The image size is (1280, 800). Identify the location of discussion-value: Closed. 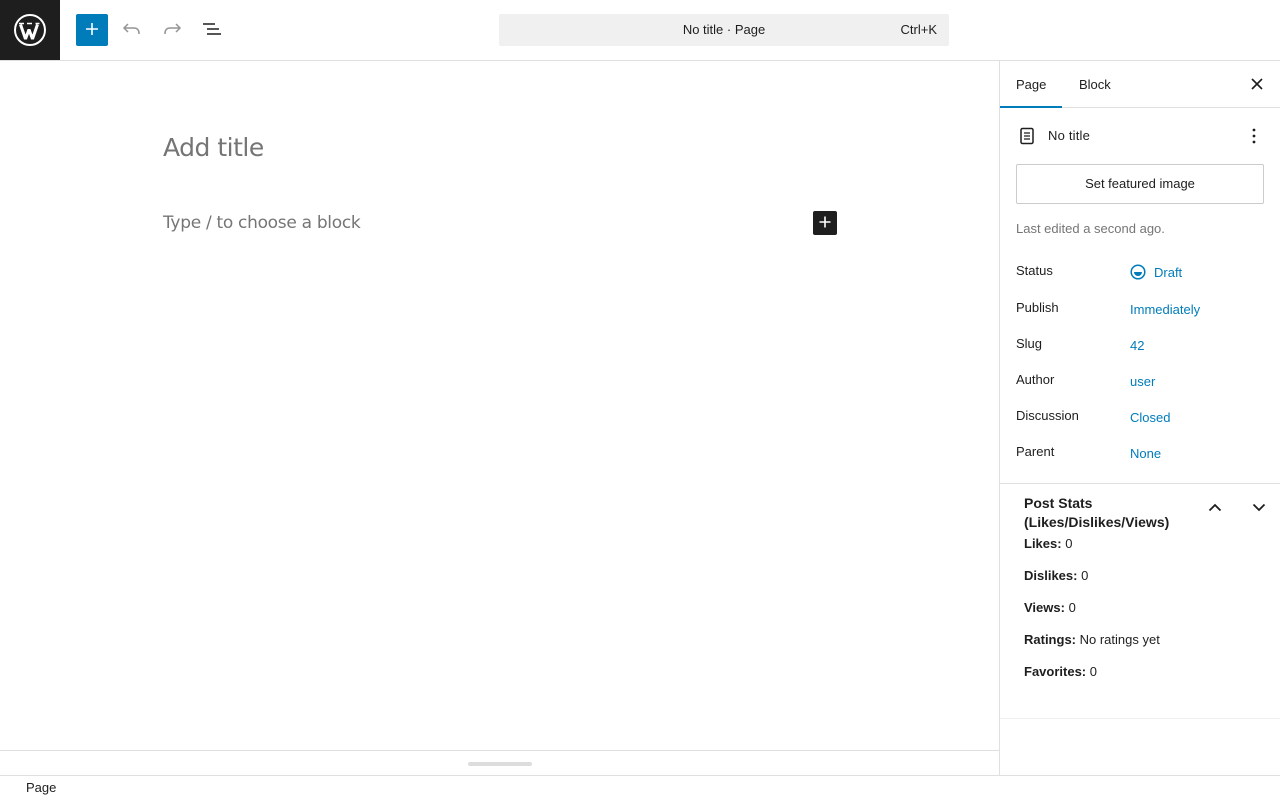
(1150, 418).